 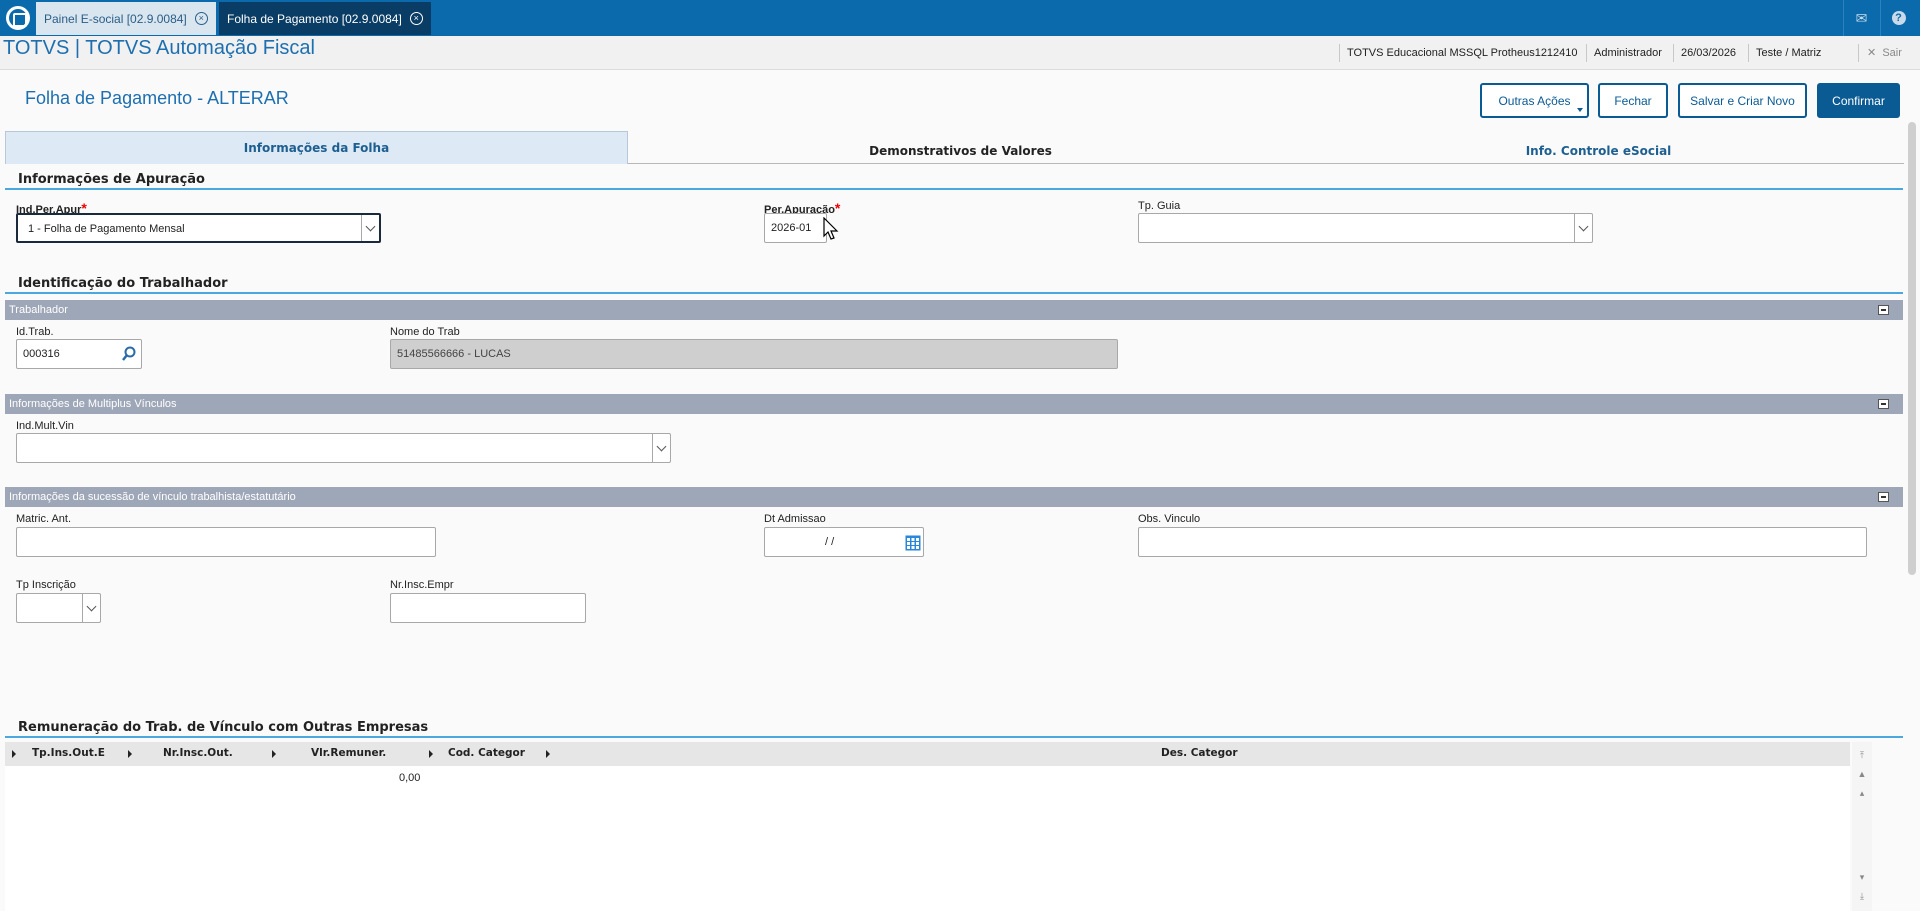 What do you see at coordinates (44, 519) in the screenshot?
I see `matric-ant-label: Matric. Ant.` at bounding box center [44, 519].